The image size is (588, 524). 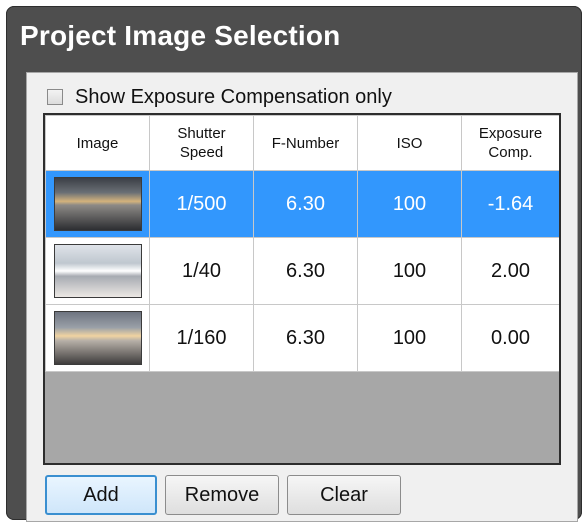 What do you see at coordinates (344, 495) in the screenshot?
I see `clear-button: Clear` at bounding box center [344, 495].